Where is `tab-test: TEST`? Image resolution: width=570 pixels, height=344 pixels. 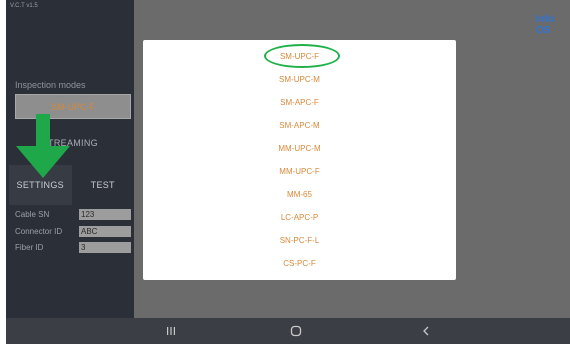 tab-test: TEST is located at coordinates (103, 185).